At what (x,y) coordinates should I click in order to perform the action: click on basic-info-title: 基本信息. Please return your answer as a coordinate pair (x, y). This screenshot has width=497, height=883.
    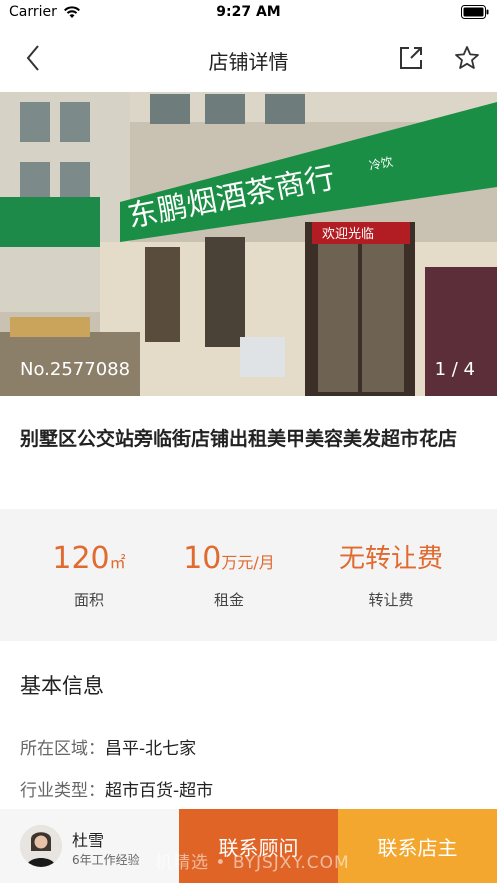
    Looking at the image, I should click on (62, 686).